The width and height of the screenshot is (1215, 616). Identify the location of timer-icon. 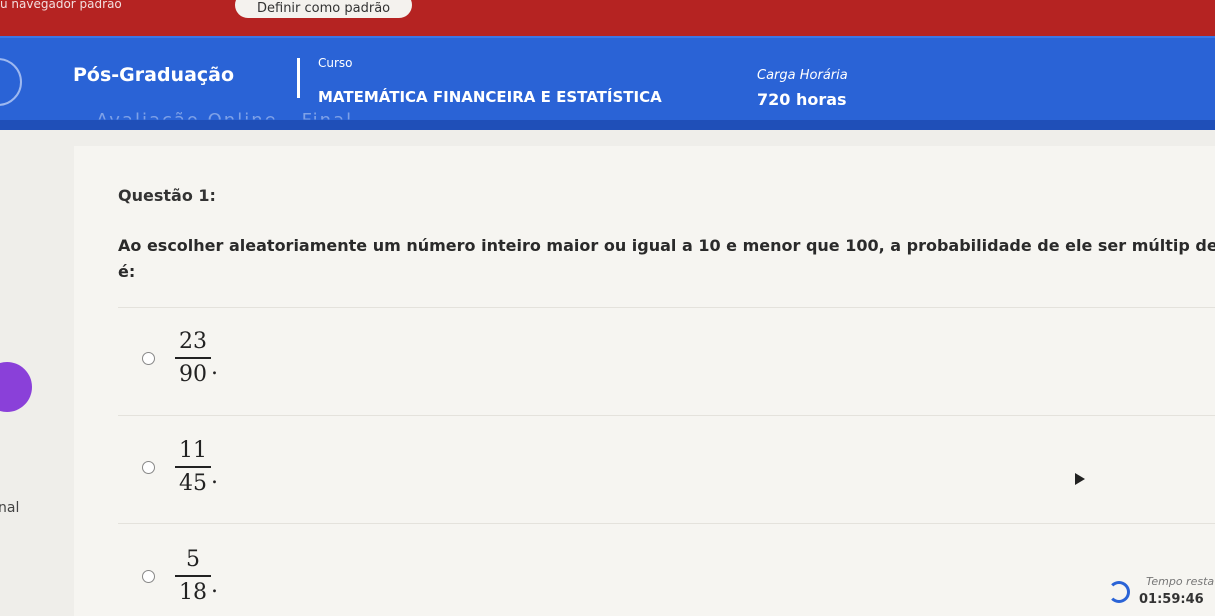
(1119, 592).